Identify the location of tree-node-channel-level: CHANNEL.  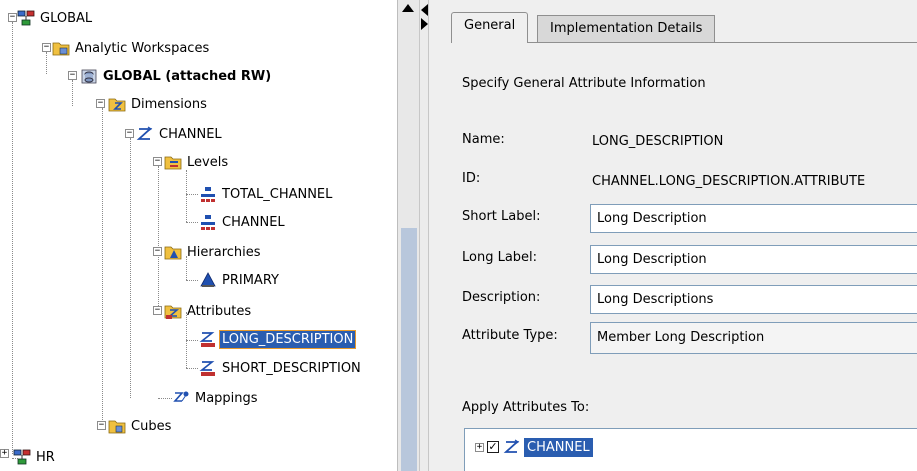
(243, 222).